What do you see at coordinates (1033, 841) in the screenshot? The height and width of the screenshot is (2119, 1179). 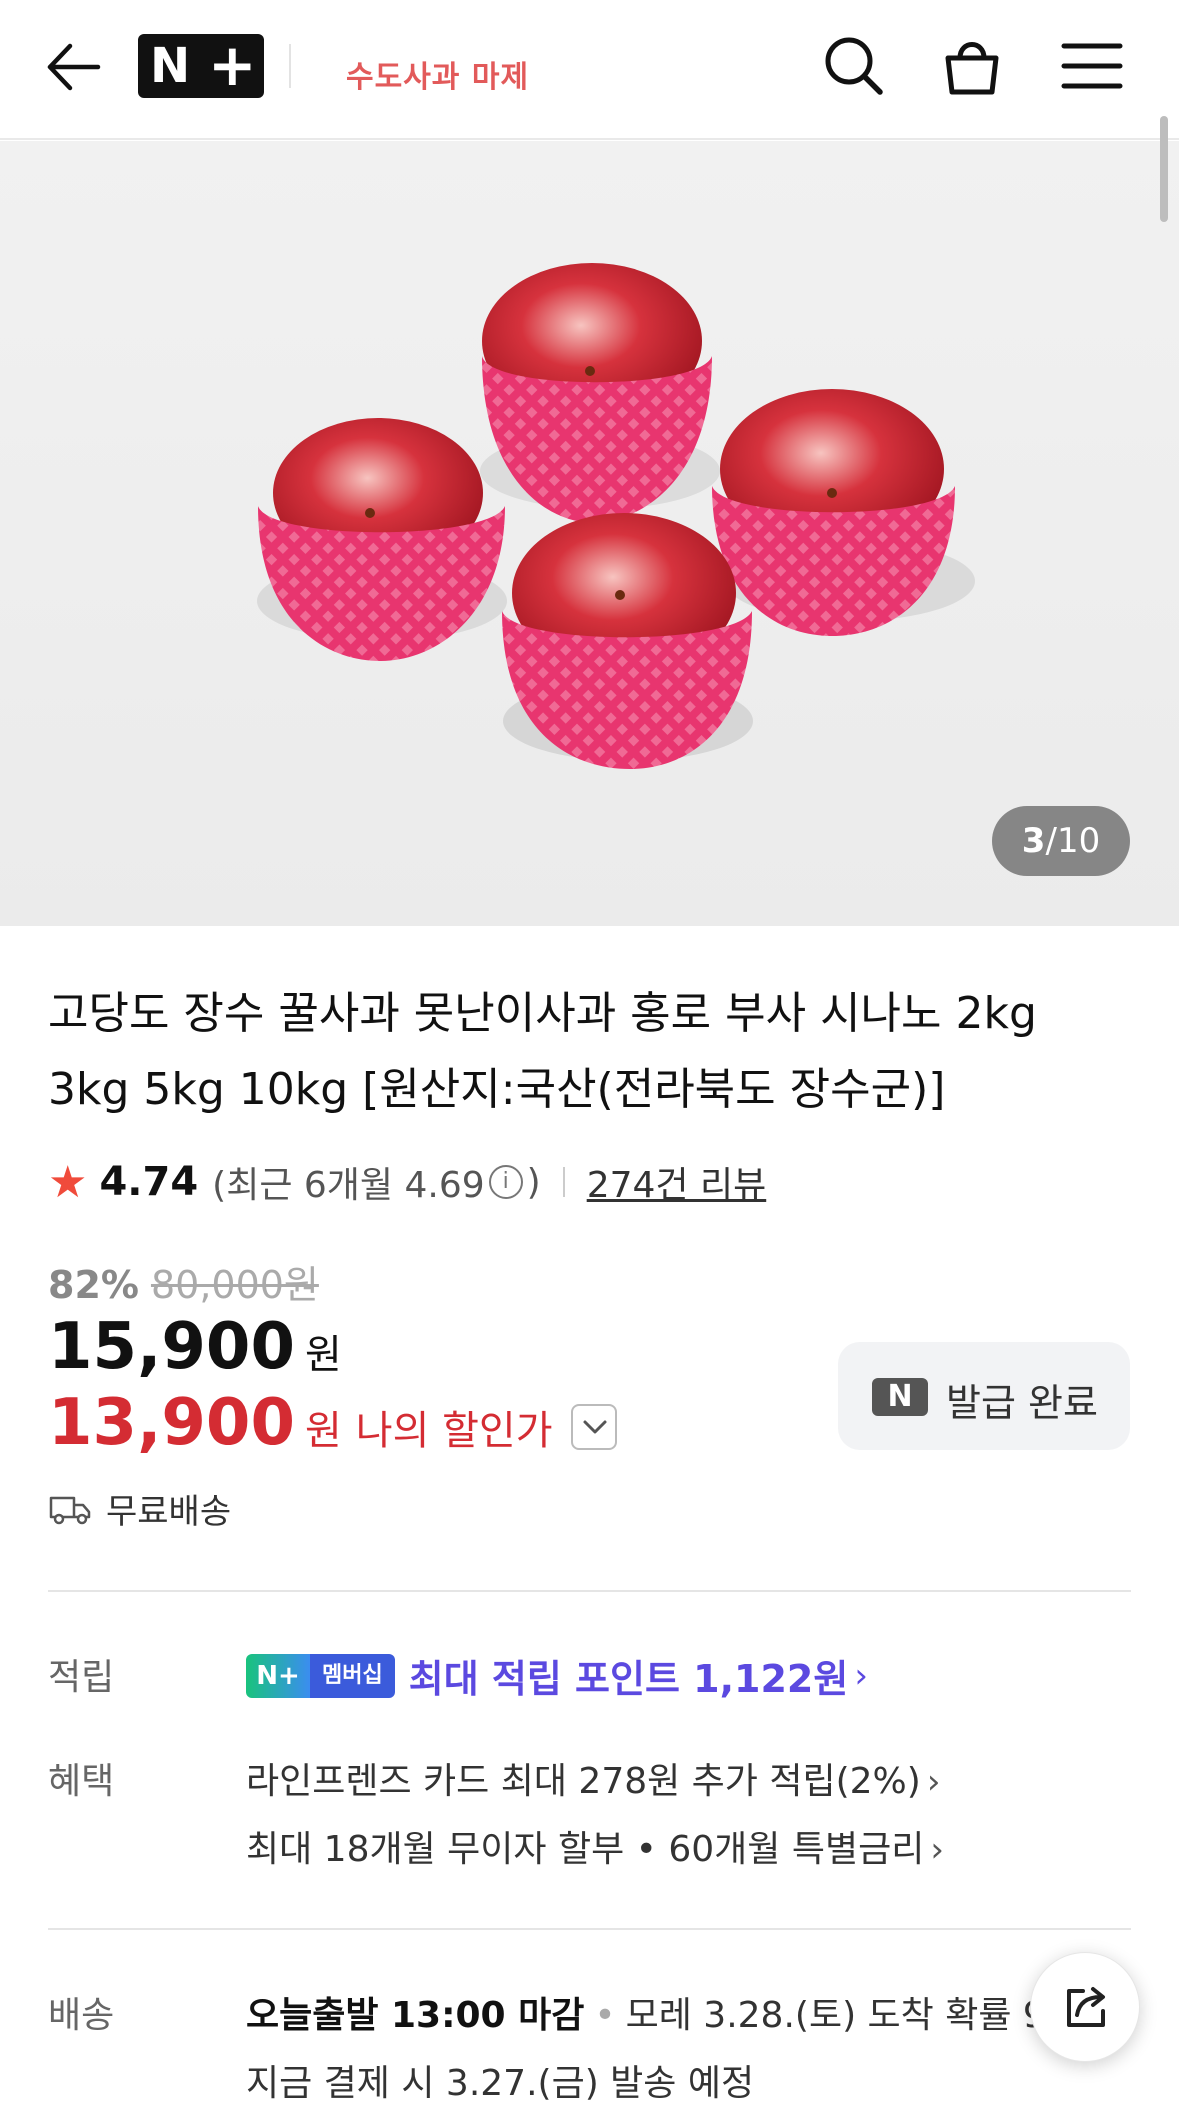 I see `gallery-current-page: 3` at bounding box center [1033, 841].